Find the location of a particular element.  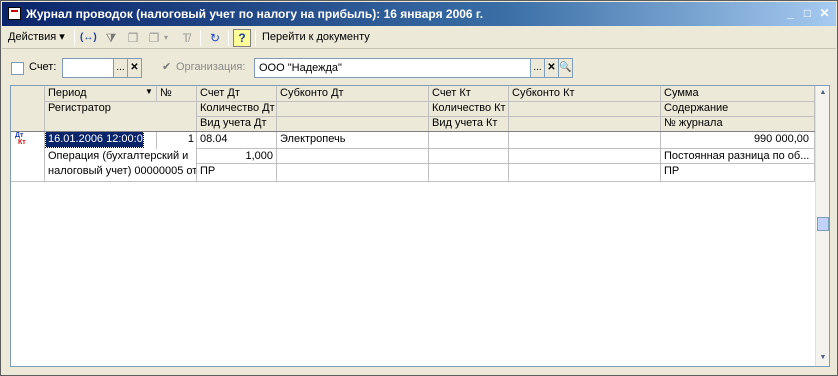

header-amount: Сумма is located at coordinates (737, 93).